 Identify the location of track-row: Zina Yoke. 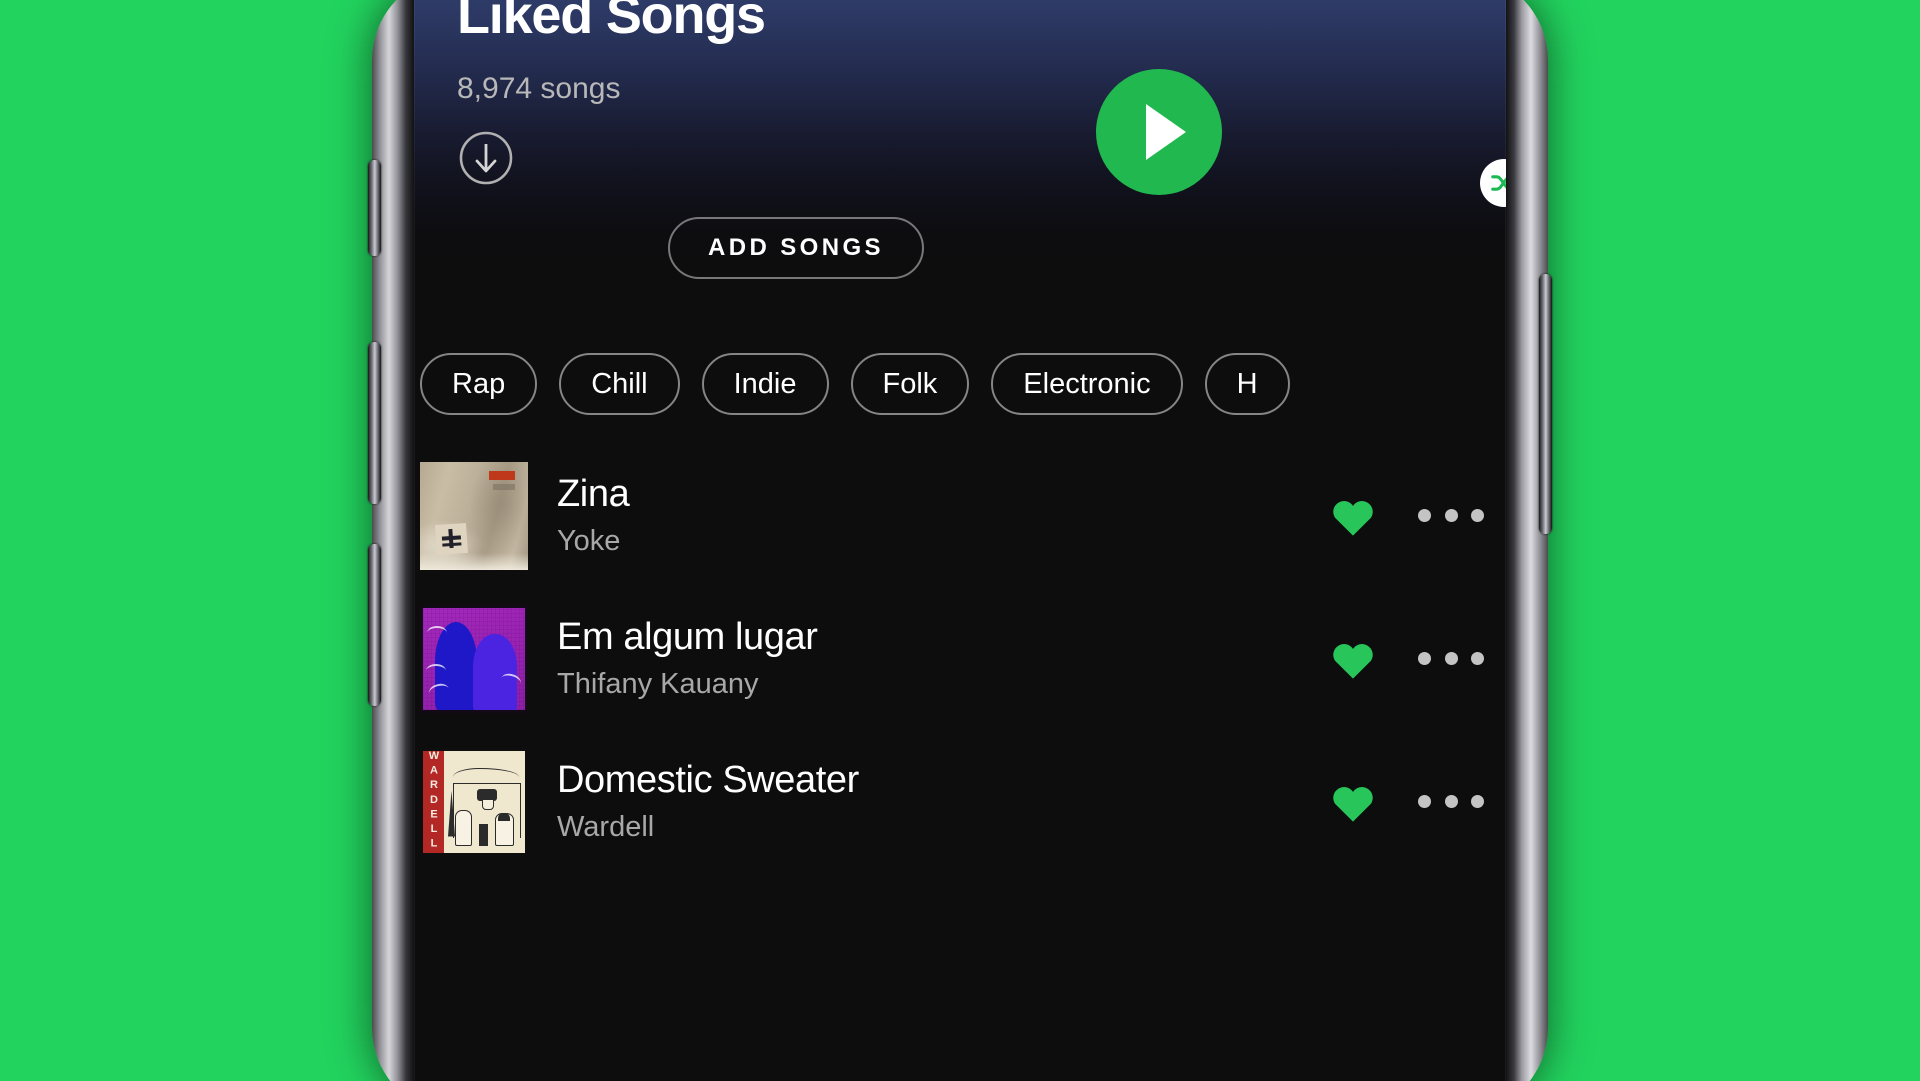
(960, 515).